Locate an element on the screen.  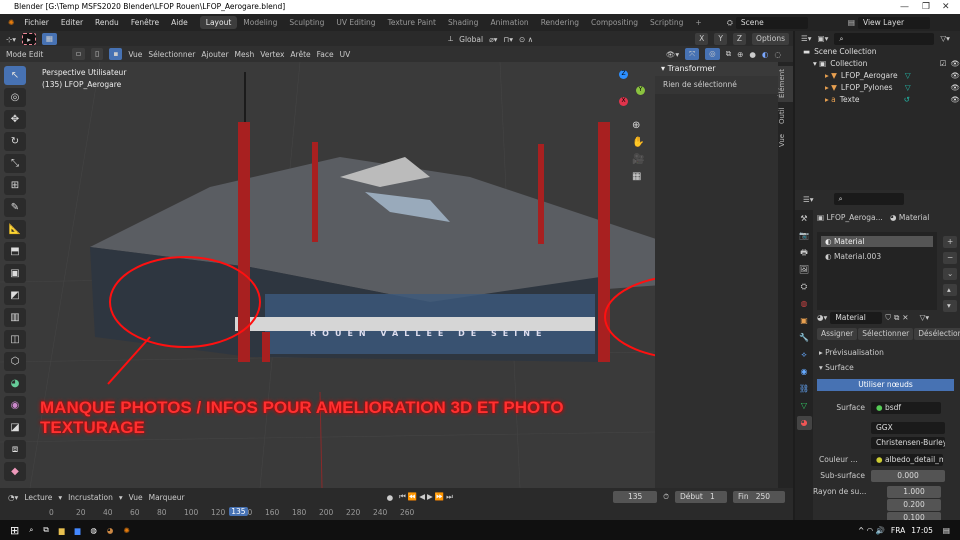
snap-icon: ⊓▾ is located at coordinates (508, 39).